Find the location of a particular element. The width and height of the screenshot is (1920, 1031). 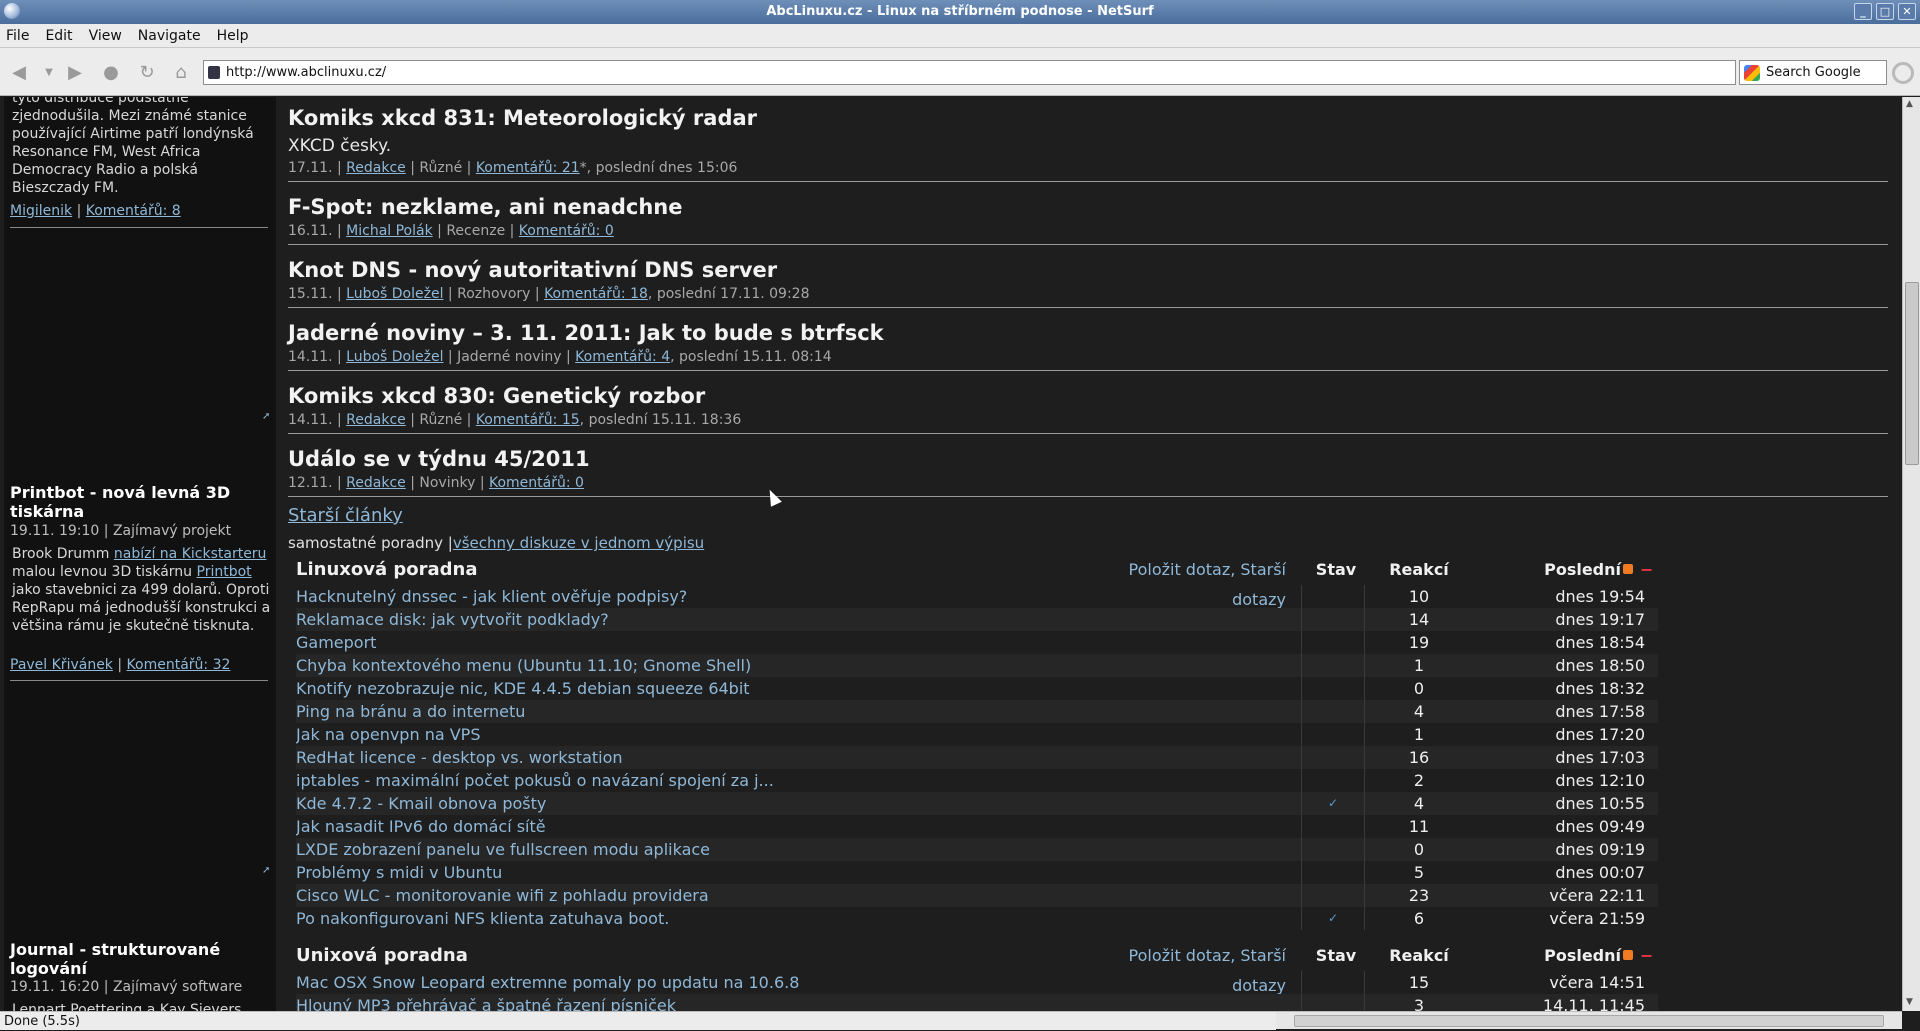

question-link: Jak na openvpn na VPS is located at coordinates (796, 734).